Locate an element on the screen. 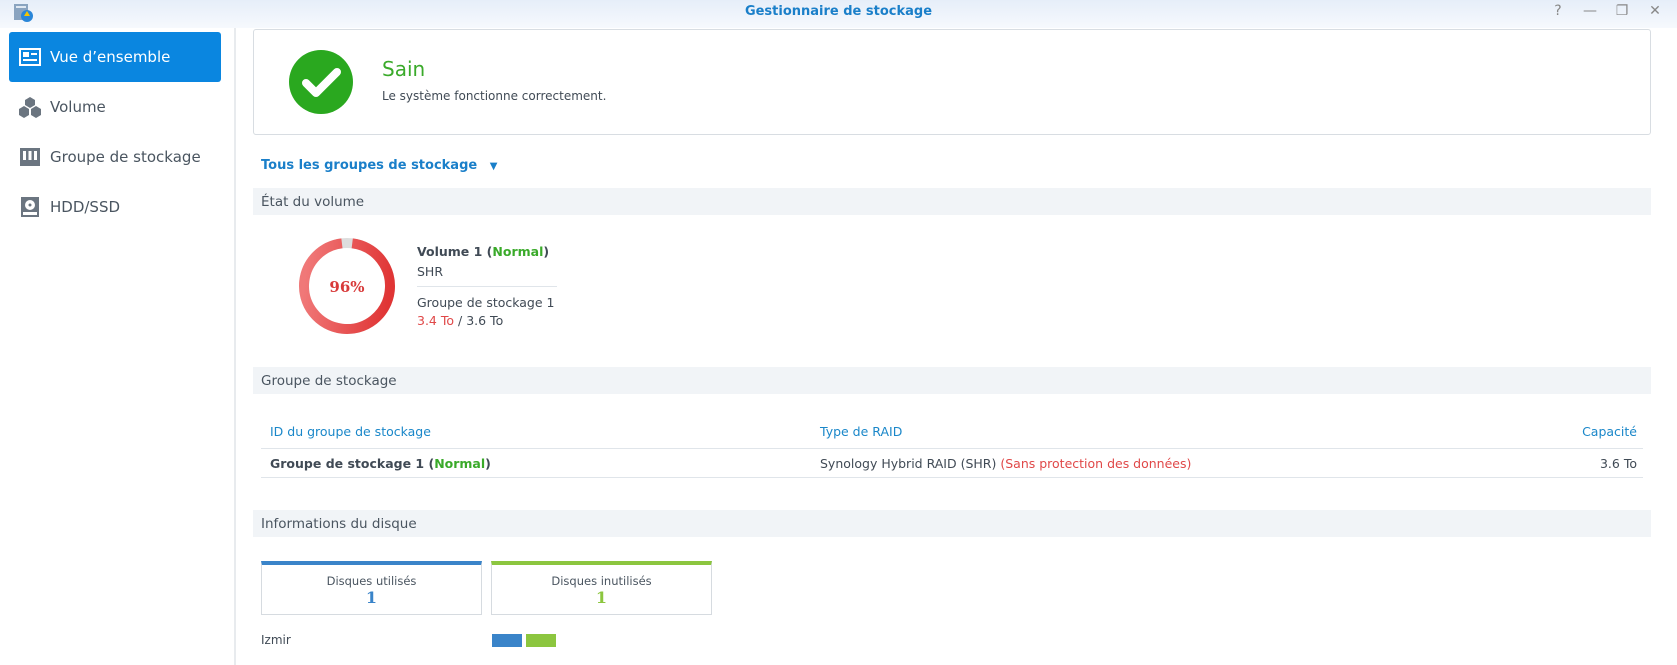 This screenshot has width=1677, height=665. filter-label: Tous les groupes de stockage is located at coordinates (369, 165).